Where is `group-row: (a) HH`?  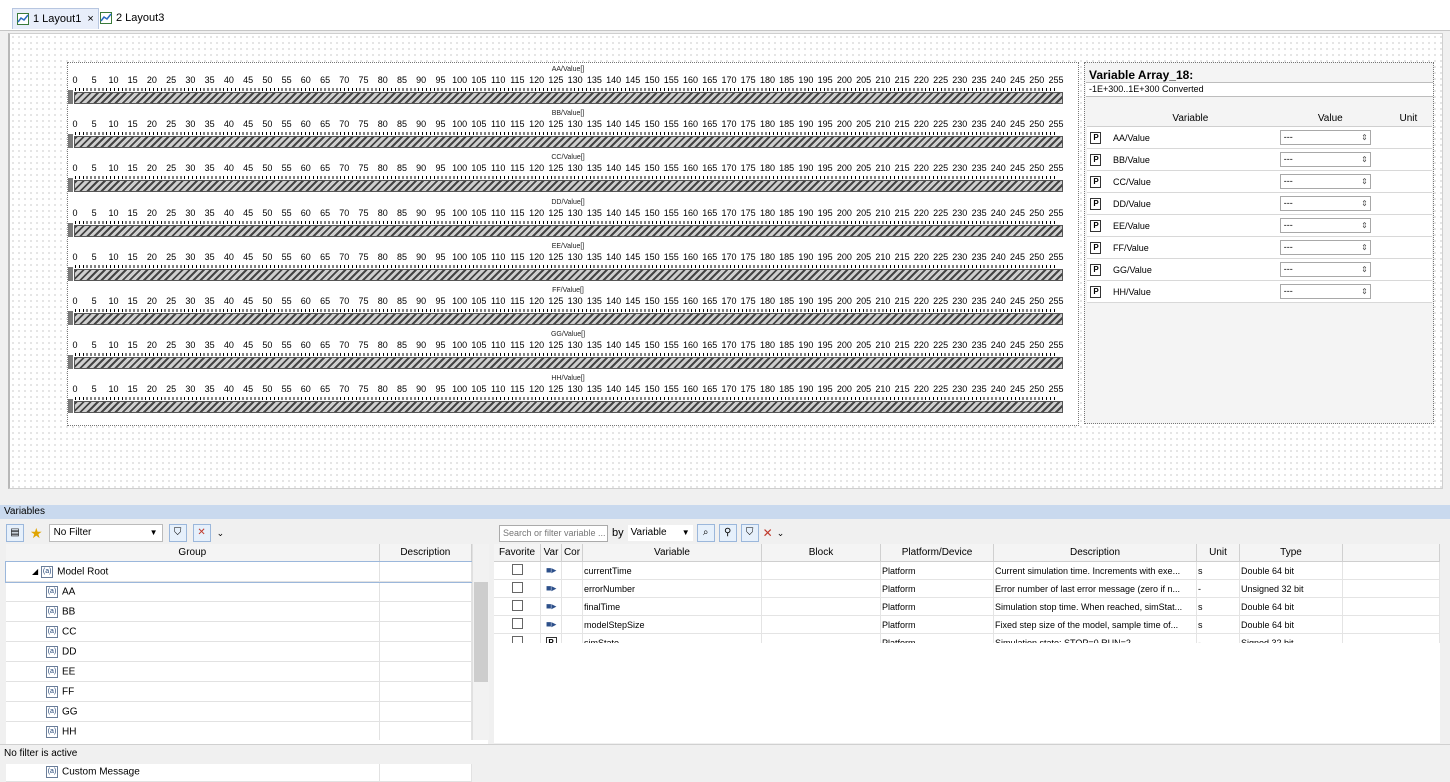
group-row: (a) HH is located at coordinates (239, 731).